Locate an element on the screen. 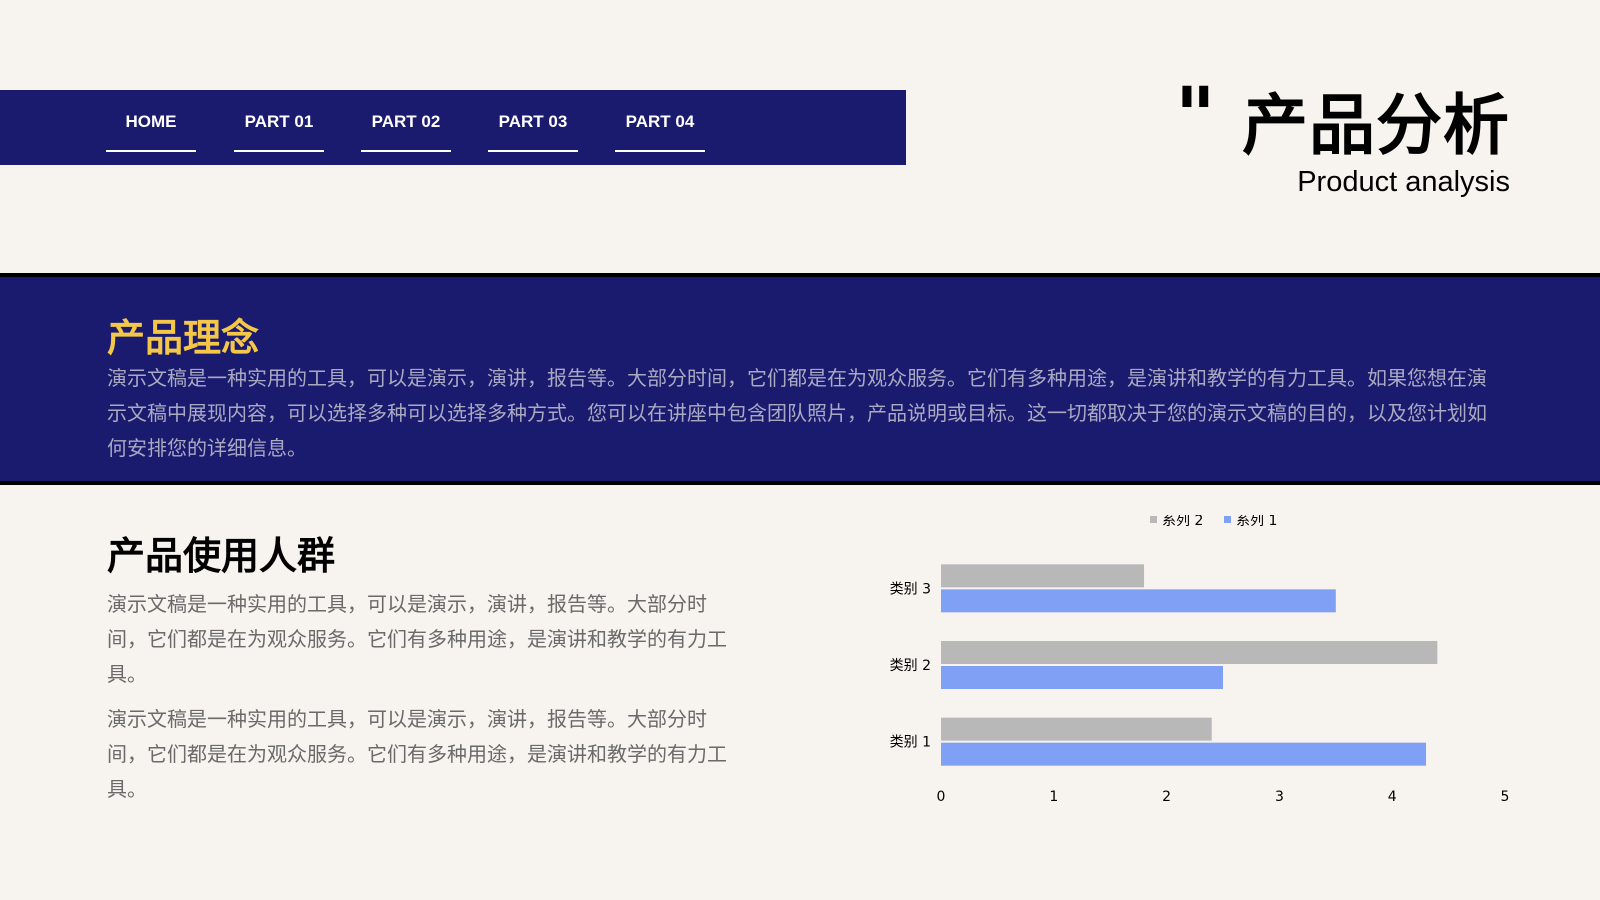 The width and height of the screenshot is (1600, 900). nav-part-01-label: PART 01 is located at coordinates (279, 121).